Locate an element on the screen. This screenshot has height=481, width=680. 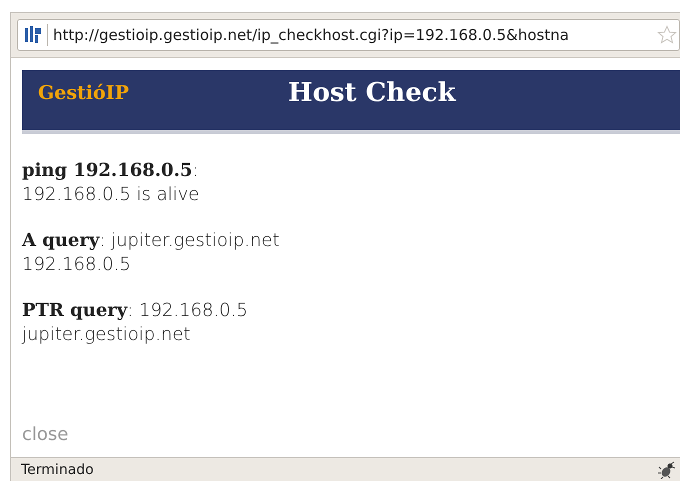
result-value: 192.168.0.5 is located at coordinates (77, 265).